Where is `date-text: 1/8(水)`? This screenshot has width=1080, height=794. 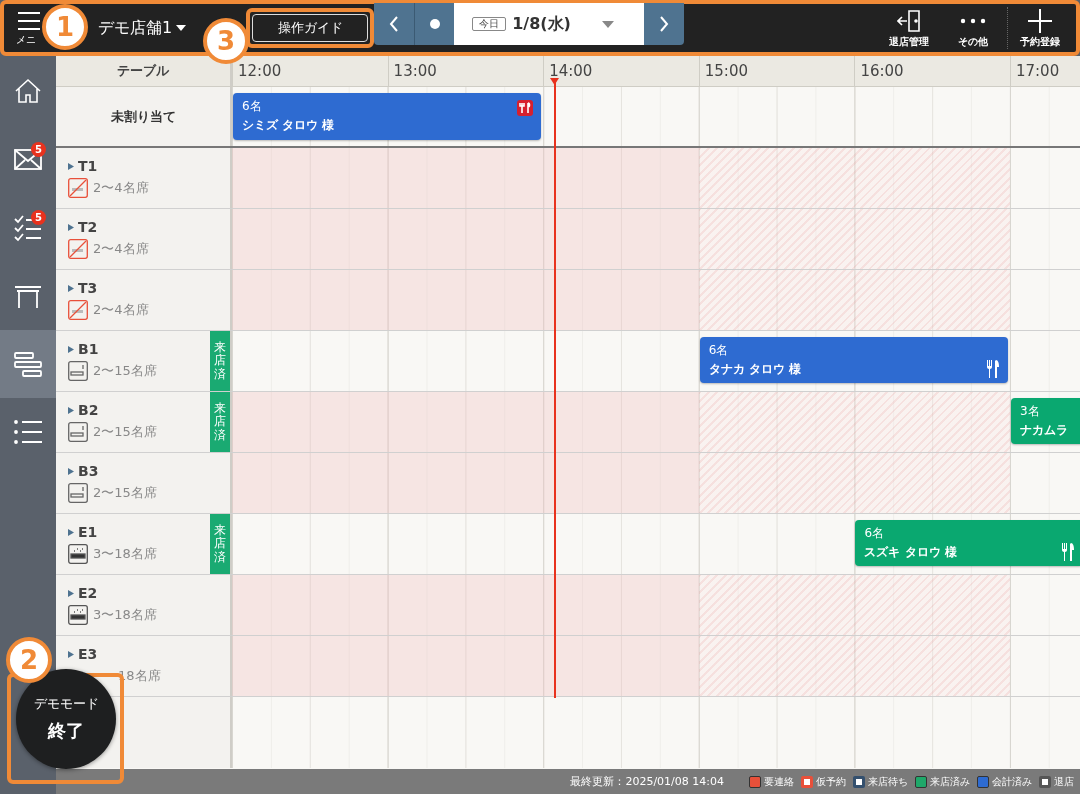 date-text: 1/8(水) is located at coordinates (542, 24).